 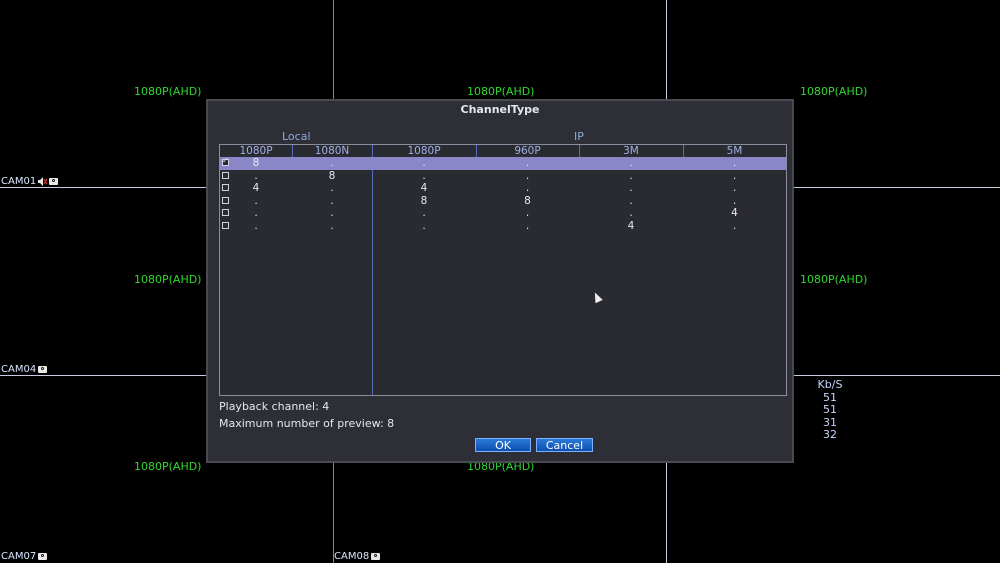 I want to click on camera-name: CAM01, so click(x=19, y=181).